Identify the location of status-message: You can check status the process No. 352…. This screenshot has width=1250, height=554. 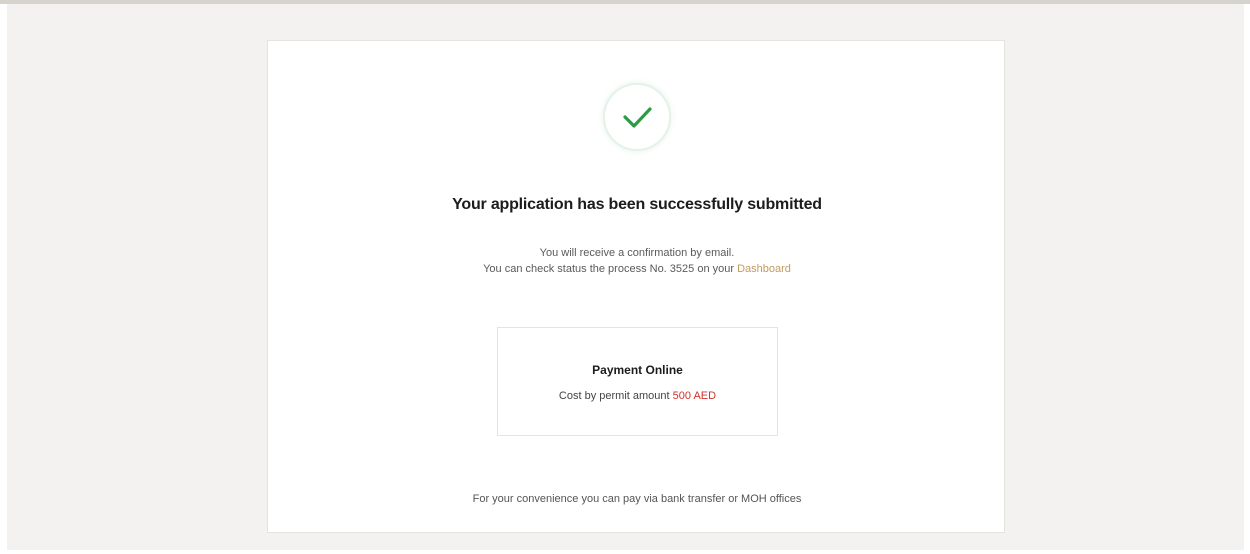
(637, 269).